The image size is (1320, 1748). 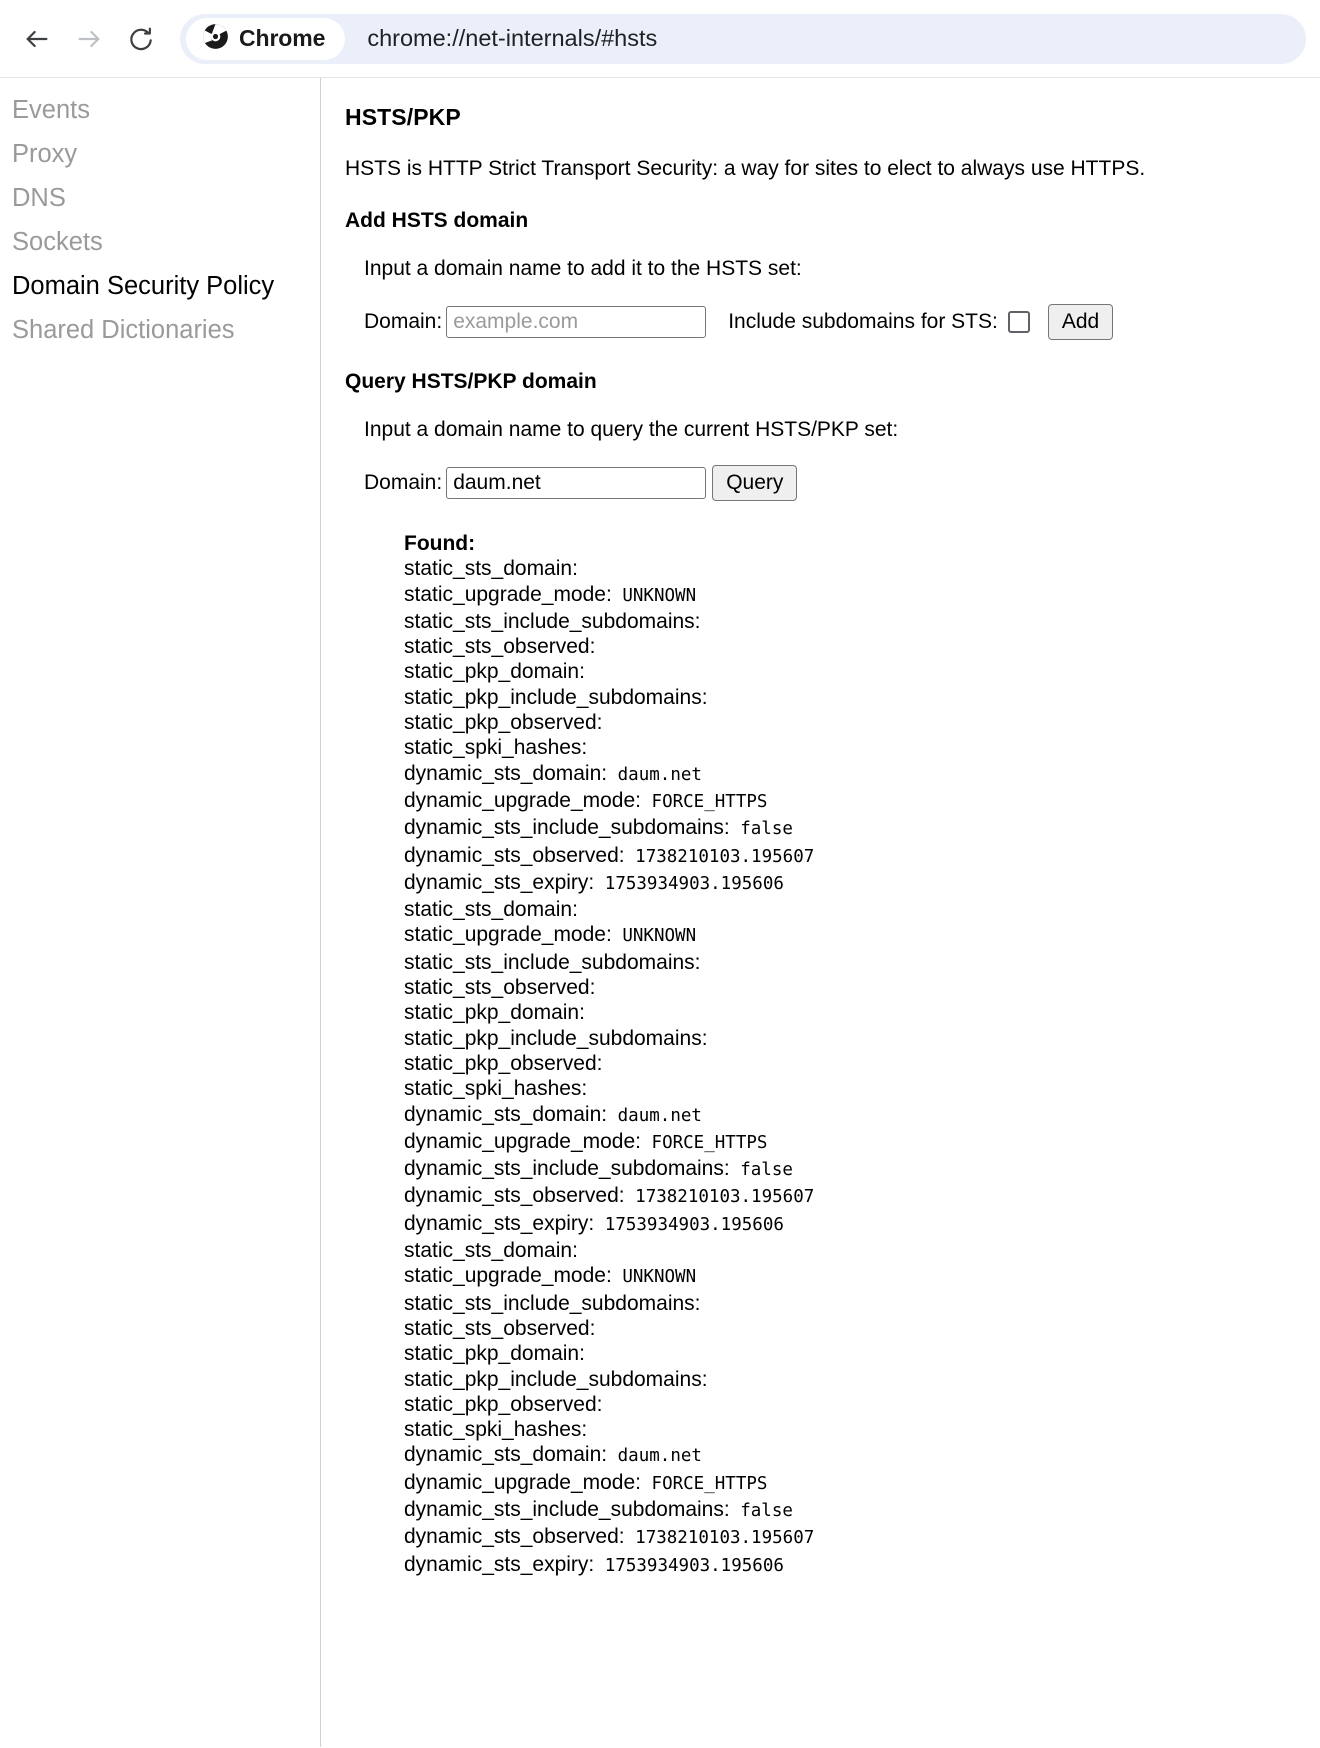 What do you see at coordinates (1080, 322) in the screenshot?
I see `add-button: Add` at bounding box center [1080, 322].